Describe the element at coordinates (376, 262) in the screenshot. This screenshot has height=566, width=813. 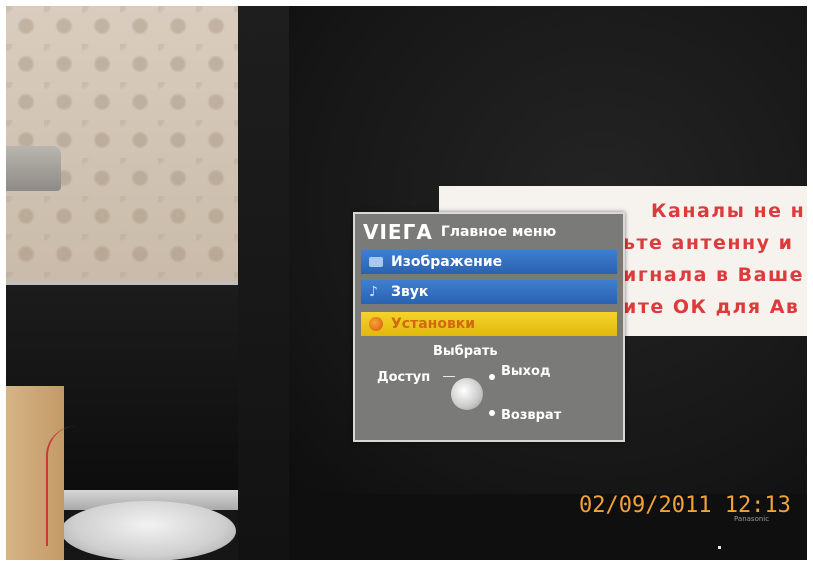
I see `picture-icon` at that location.